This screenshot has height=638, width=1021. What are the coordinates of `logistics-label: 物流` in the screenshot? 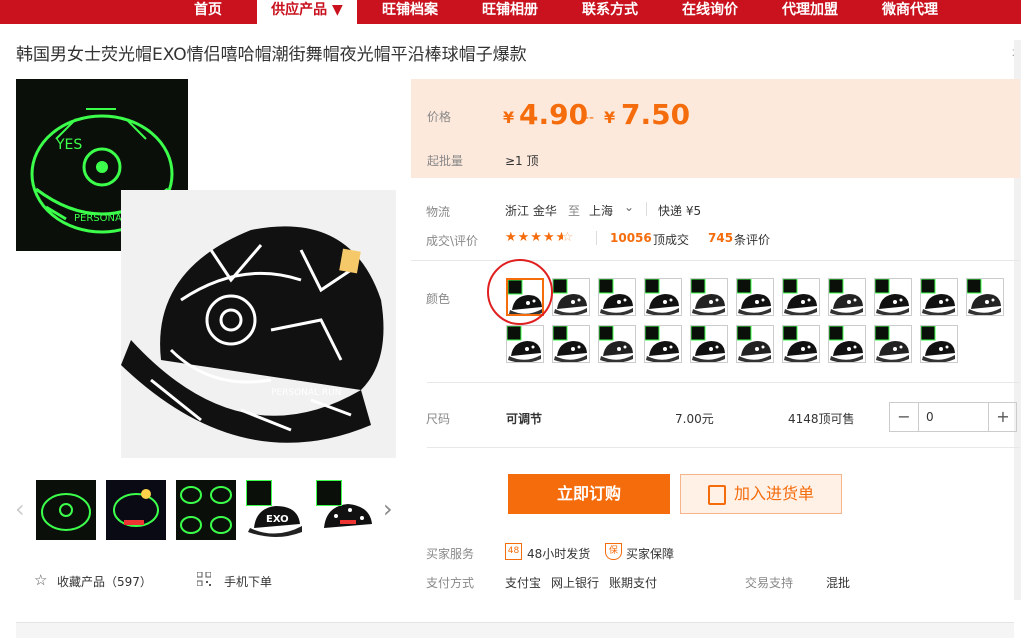 It's located at (438, 212).